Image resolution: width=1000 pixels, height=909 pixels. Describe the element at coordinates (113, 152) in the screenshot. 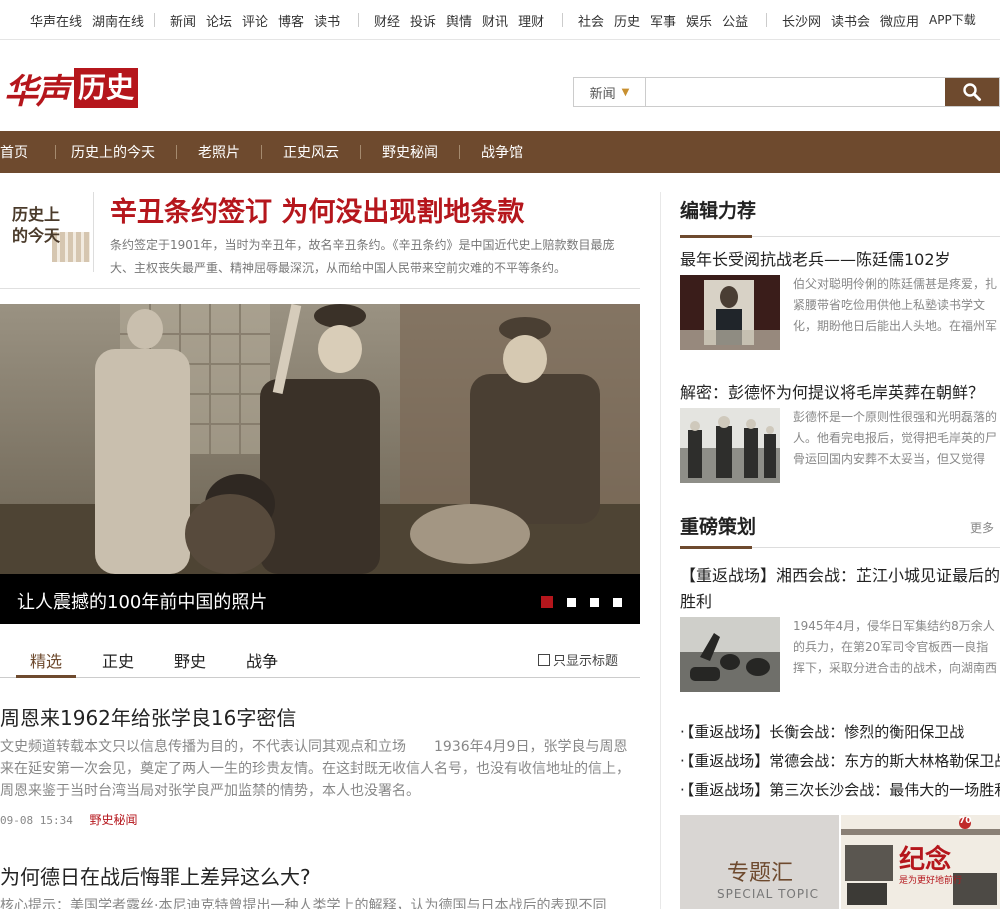

I see `main-nav-item-today: 历史上的今天` at that location.